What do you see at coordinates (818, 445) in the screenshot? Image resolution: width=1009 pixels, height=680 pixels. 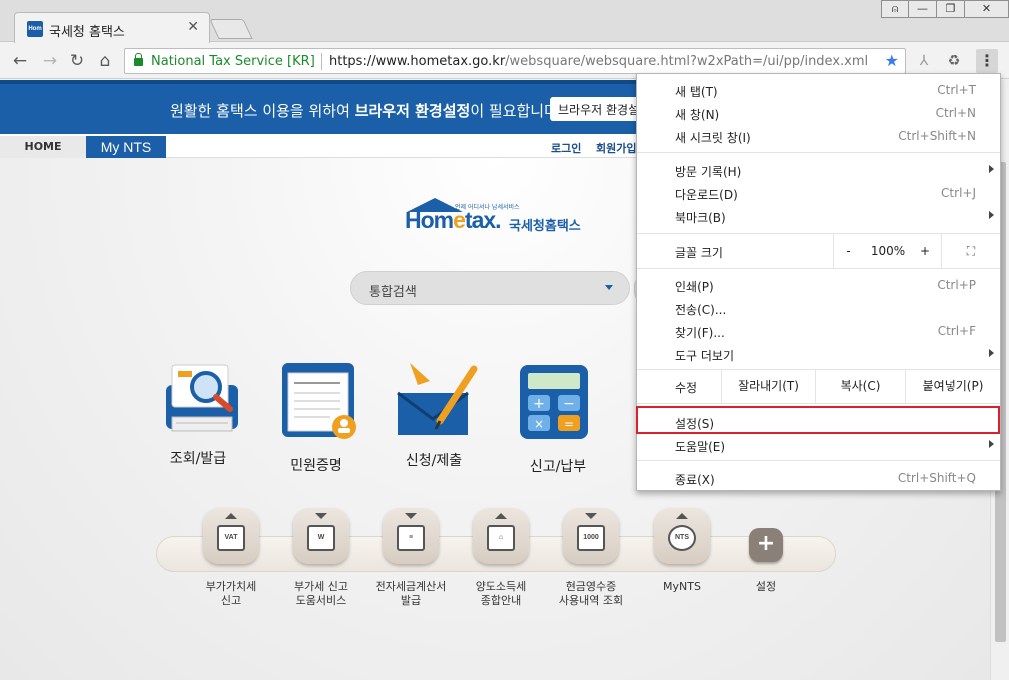 I see `menu-item-help: 도움말(E)` at bounding box center [818, 445].